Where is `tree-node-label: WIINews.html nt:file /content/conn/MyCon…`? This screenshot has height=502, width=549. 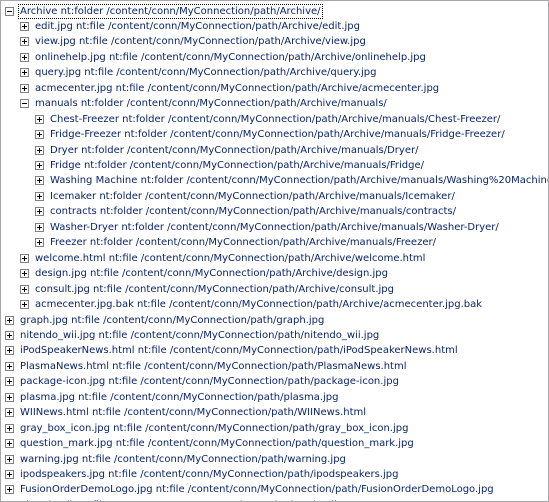 tree-node-label: WIINews.html nt:file /content/conn/MyCon… is located at coordinates (193, 412).